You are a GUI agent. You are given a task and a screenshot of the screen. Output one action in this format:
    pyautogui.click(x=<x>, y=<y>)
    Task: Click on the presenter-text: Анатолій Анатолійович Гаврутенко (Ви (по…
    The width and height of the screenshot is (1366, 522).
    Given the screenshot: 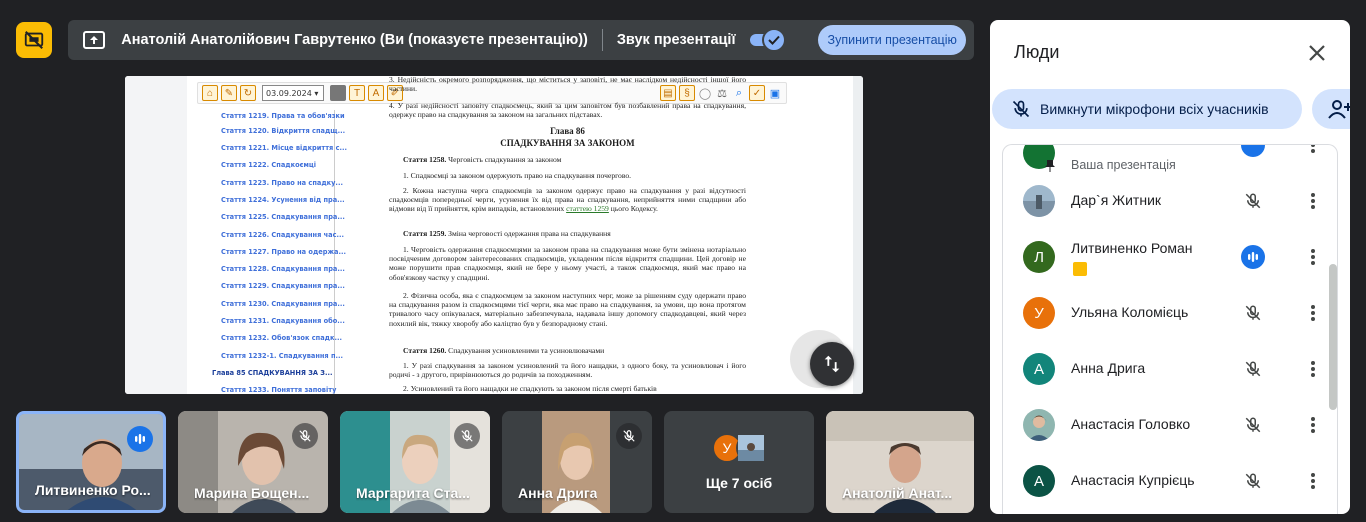 What is the action you would take?
    pyautogui.click(x=354, y=40)
    